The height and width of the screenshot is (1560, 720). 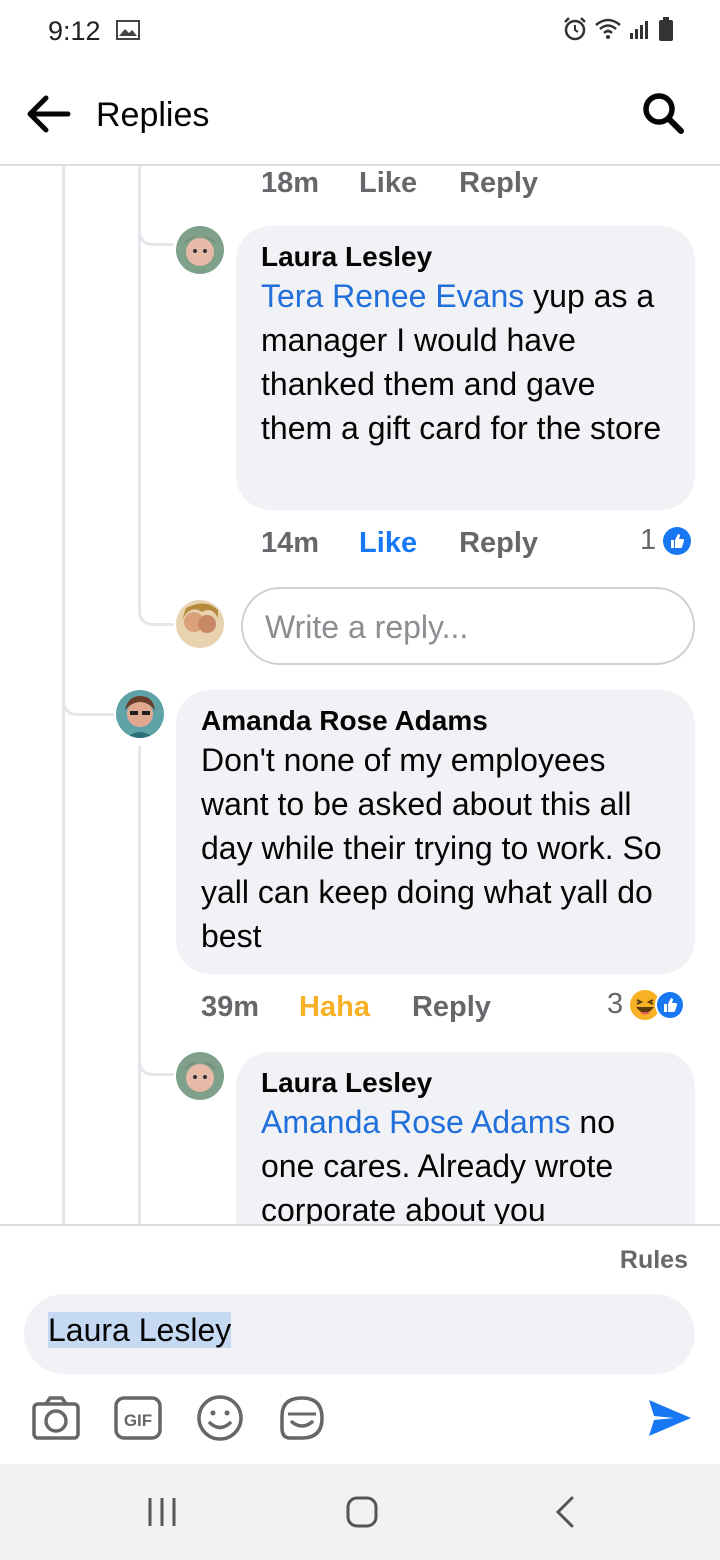 What do you see at coordinates (416, 1122) in the screenshot?
I see `mention-link: Amanda Rose Adams` at bounding box center [416, 1122].